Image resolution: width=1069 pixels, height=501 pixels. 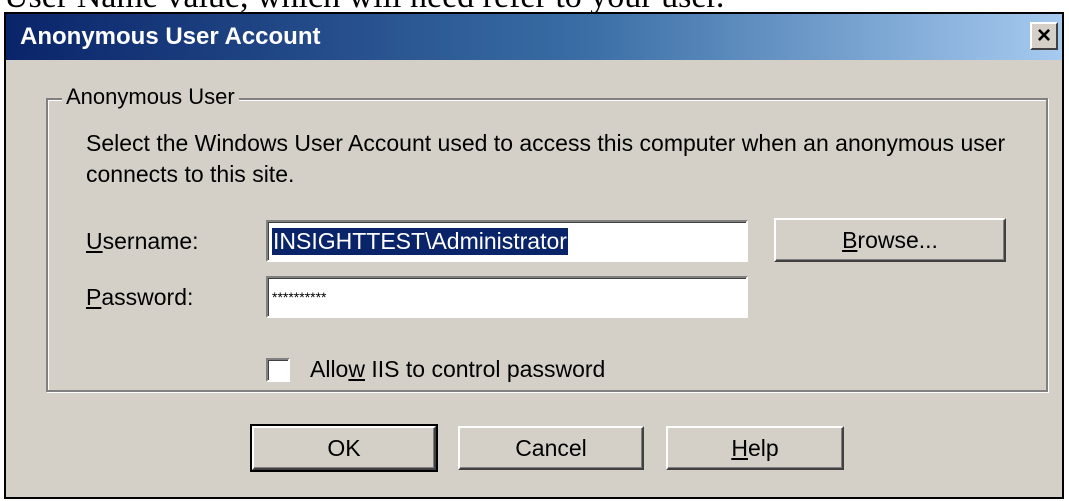 I want to click on password-label-accel: P, so click(x=94, y=297).